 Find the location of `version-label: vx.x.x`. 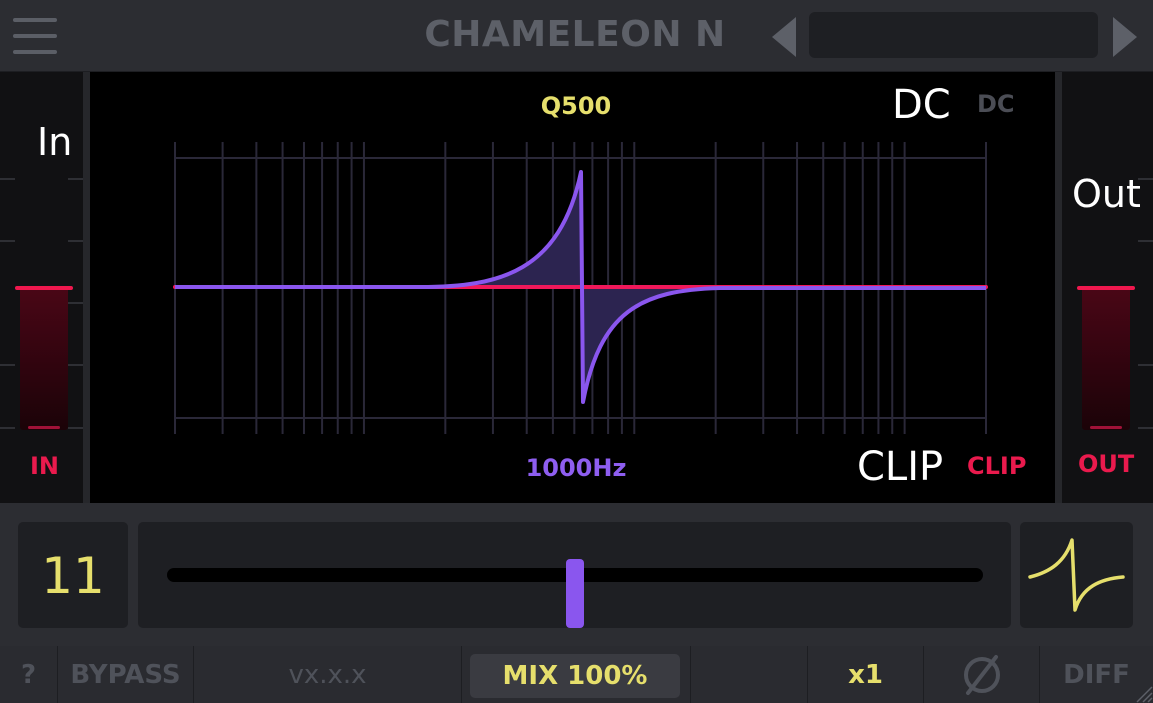

version-label: vx.x.x is located at coordinates (328, 674).